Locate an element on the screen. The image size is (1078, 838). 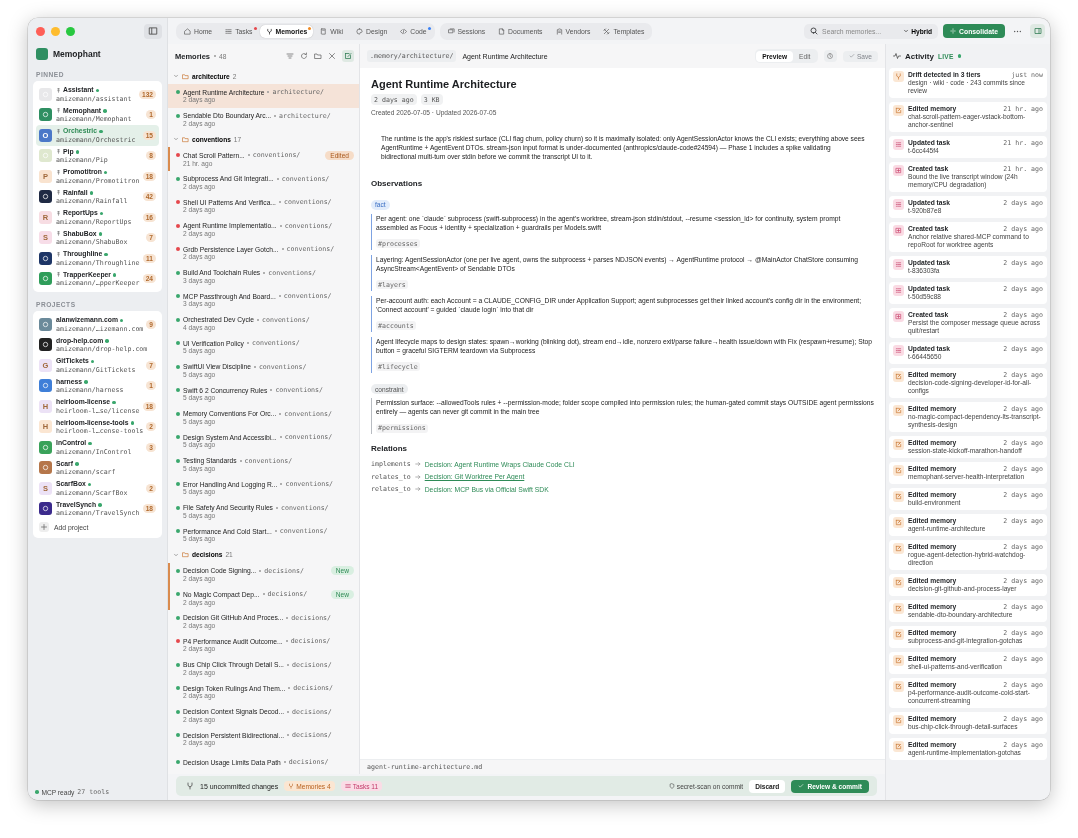
clock-icon is located at coordinates (830, 56).